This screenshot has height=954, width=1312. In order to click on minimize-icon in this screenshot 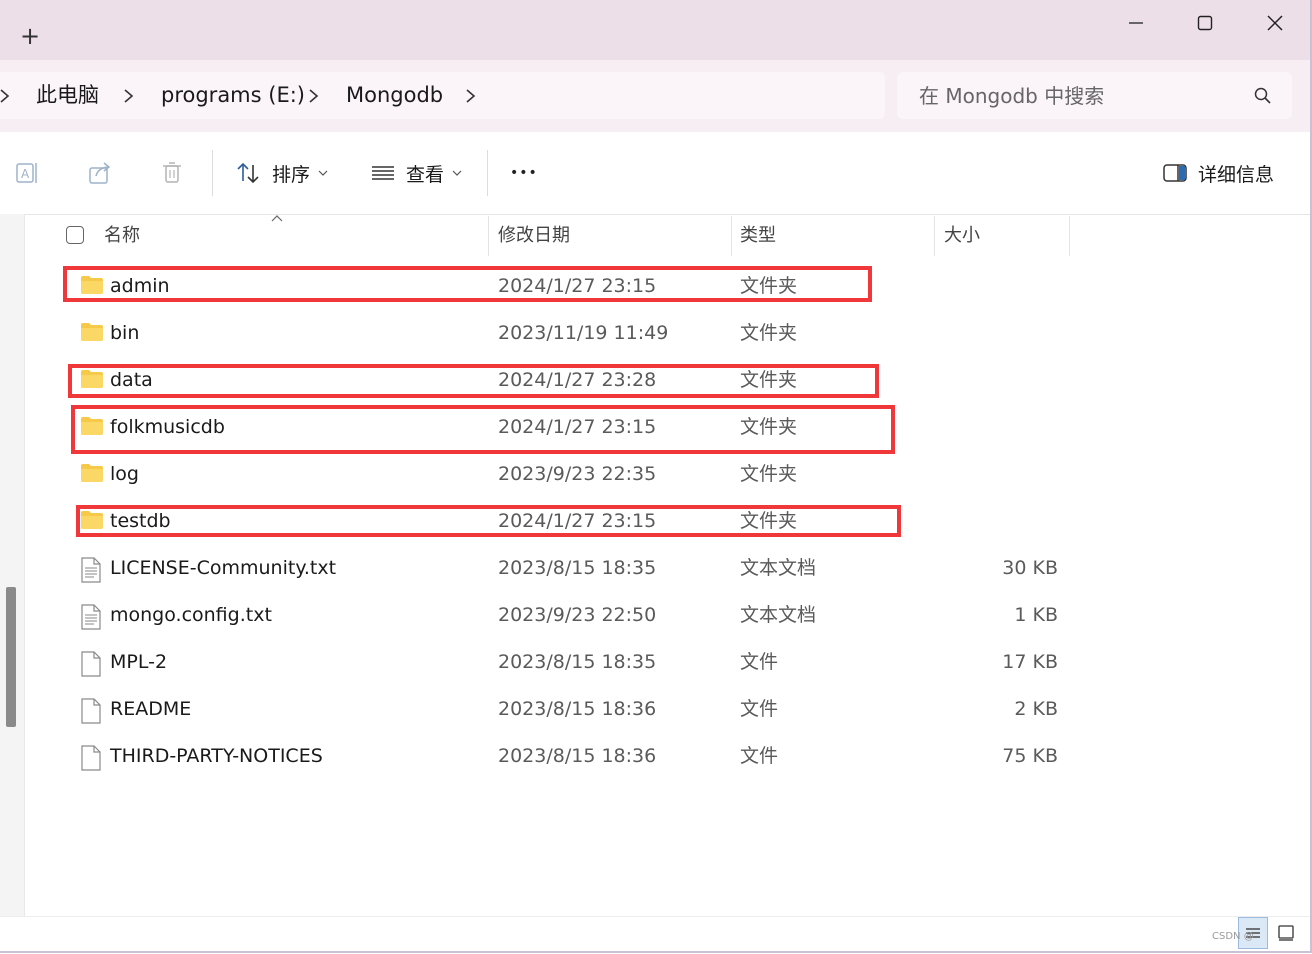, I will do `click(1136, 23)`.